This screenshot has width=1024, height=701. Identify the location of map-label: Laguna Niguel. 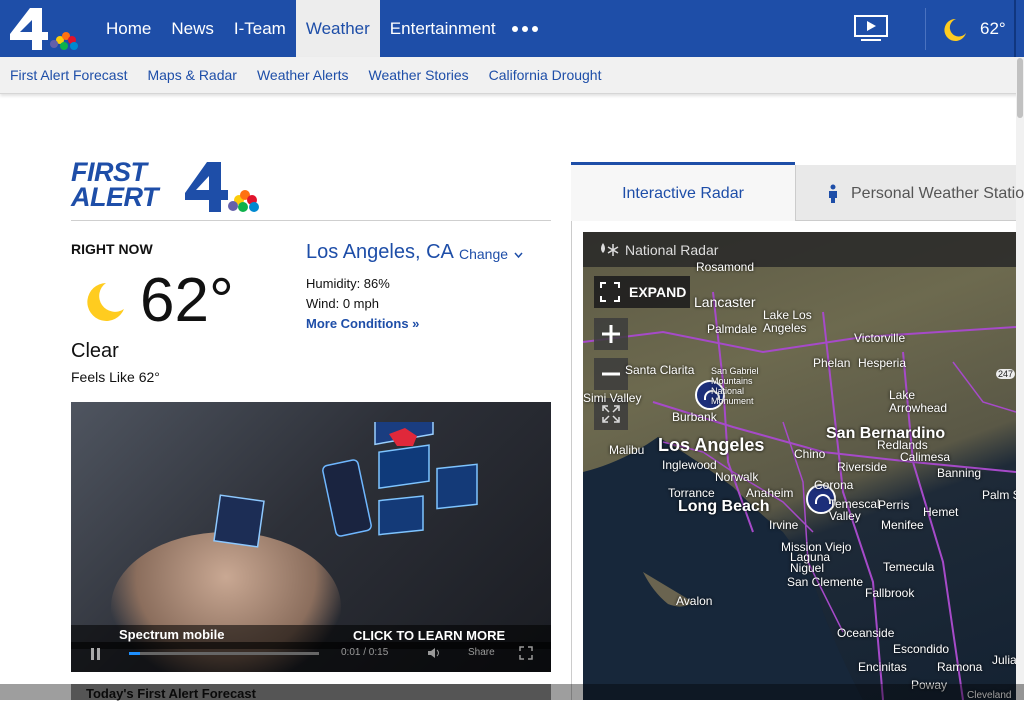
(810, 562).